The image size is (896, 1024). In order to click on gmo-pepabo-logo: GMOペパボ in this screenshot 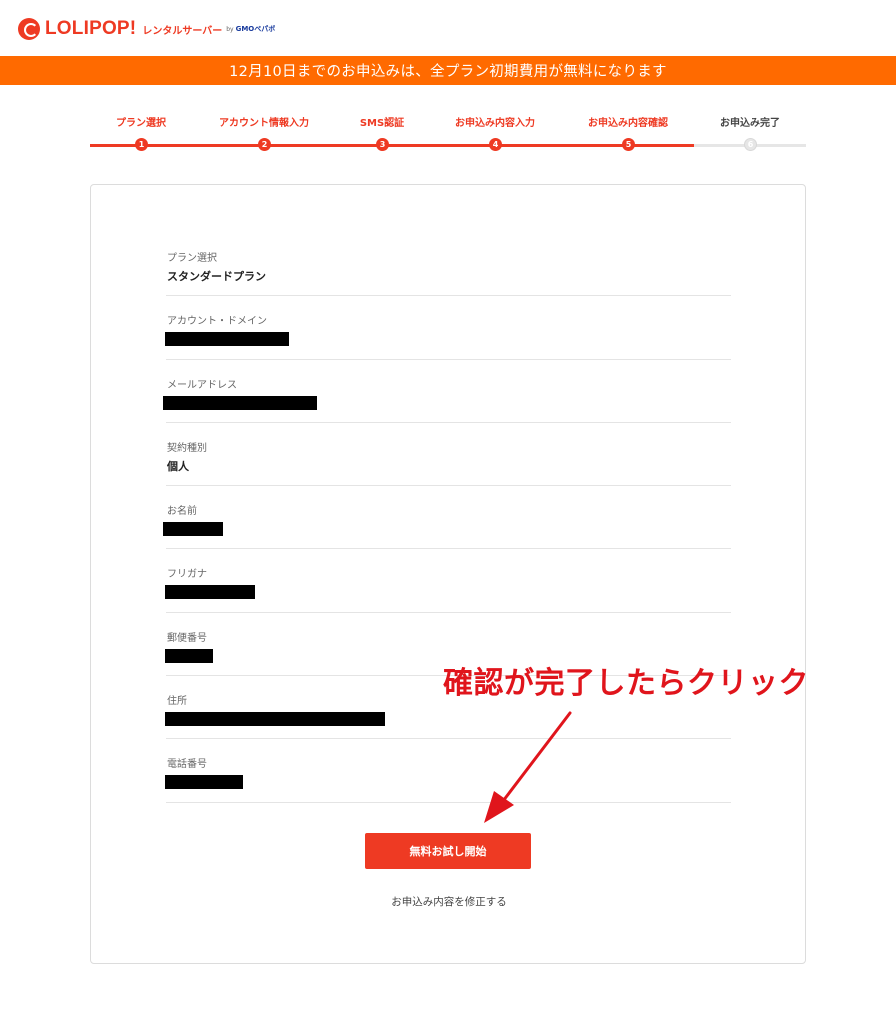, I will do `click(255, 29)`.